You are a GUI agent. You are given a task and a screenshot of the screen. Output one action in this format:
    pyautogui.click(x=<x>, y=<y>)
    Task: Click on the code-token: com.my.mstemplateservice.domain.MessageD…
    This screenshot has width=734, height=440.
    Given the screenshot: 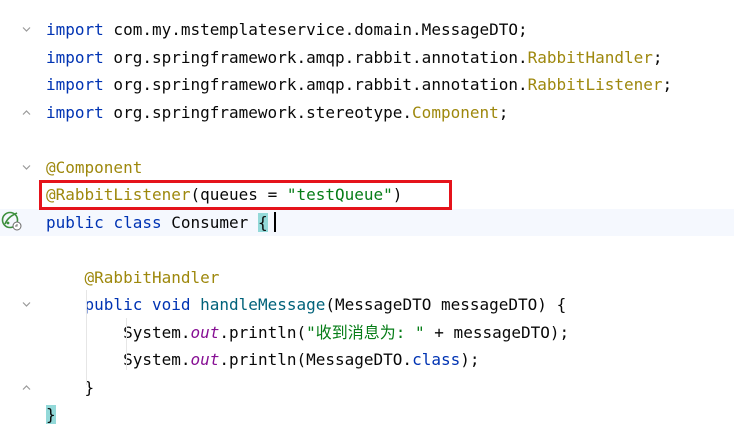 What is the action you would take?
    pyautogui.click(x=315, y=29)
    